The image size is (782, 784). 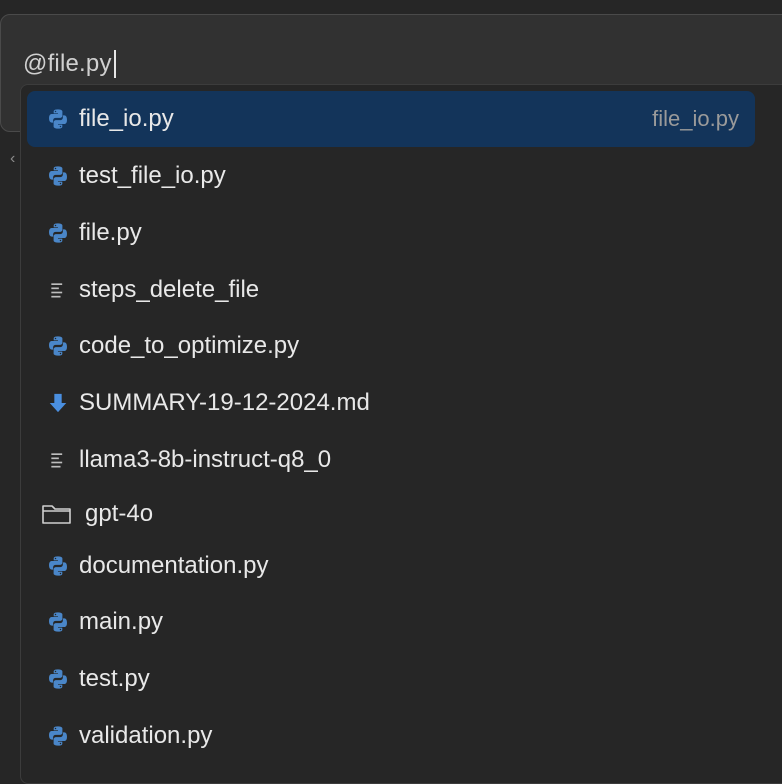 I want to click on chat-input-value: @file.py, so click(x=67, y=63).